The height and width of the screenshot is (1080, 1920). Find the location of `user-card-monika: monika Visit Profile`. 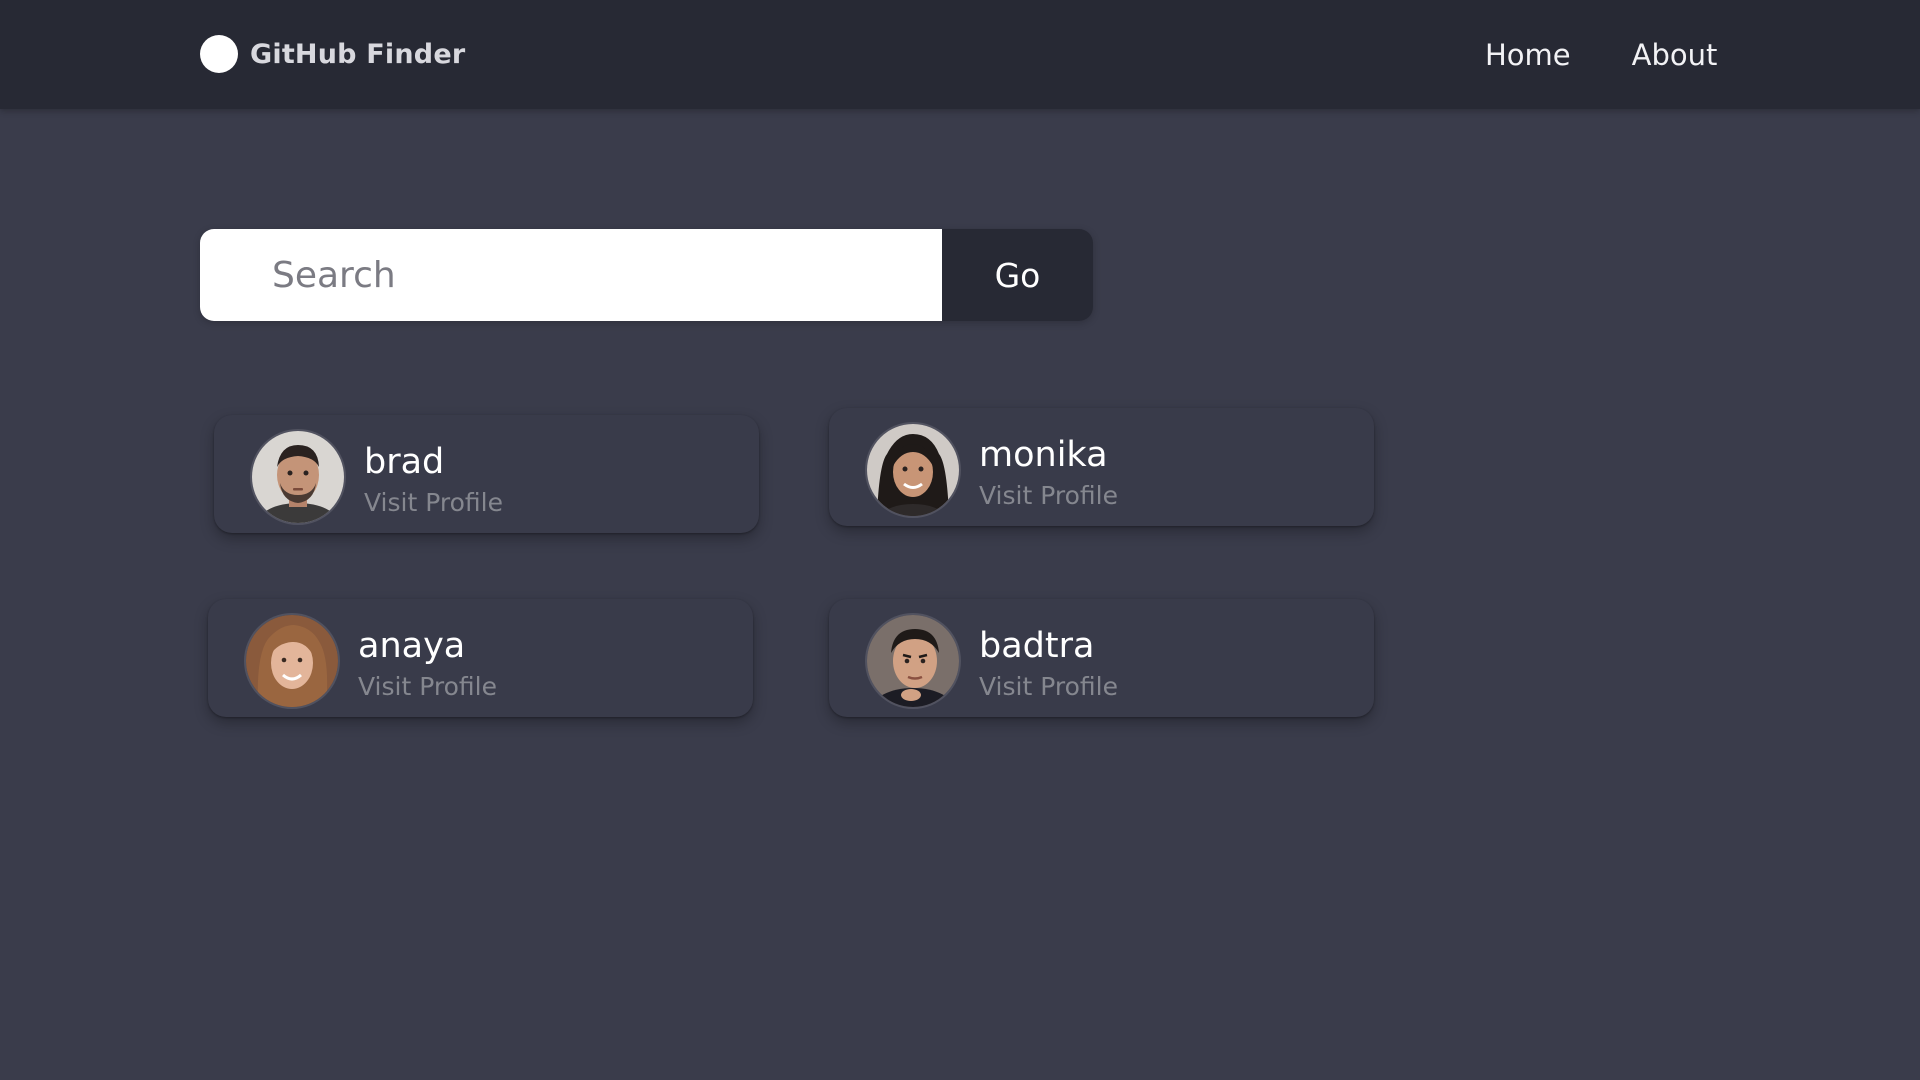

user-card-monika: monika Visit Profile is located at coordinates (1101, 467).